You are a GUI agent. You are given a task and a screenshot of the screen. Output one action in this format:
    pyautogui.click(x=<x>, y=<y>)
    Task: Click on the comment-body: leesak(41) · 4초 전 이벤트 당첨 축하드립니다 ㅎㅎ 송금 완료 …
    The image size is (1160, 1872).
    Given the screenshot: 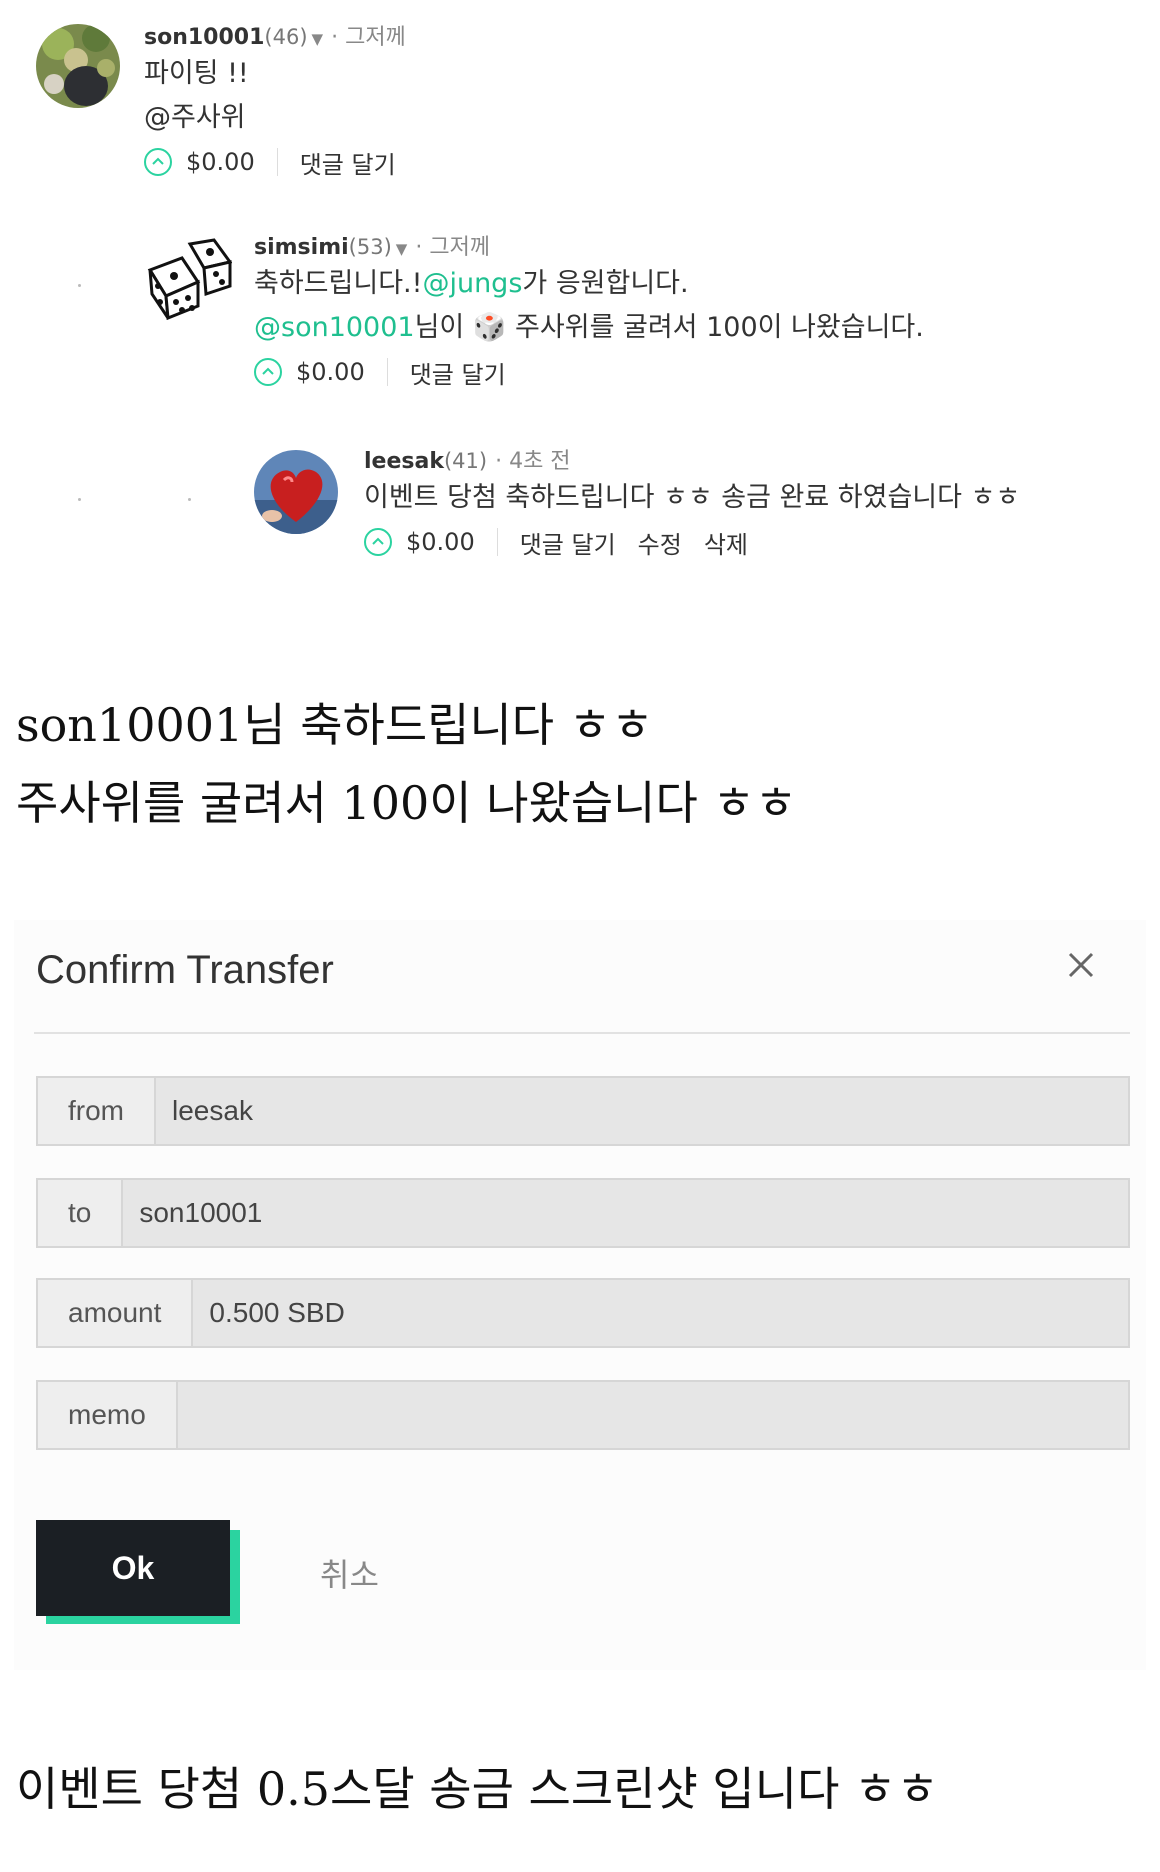 What is the action you would take?
    pyautogui.click(x=692, y=505)
    